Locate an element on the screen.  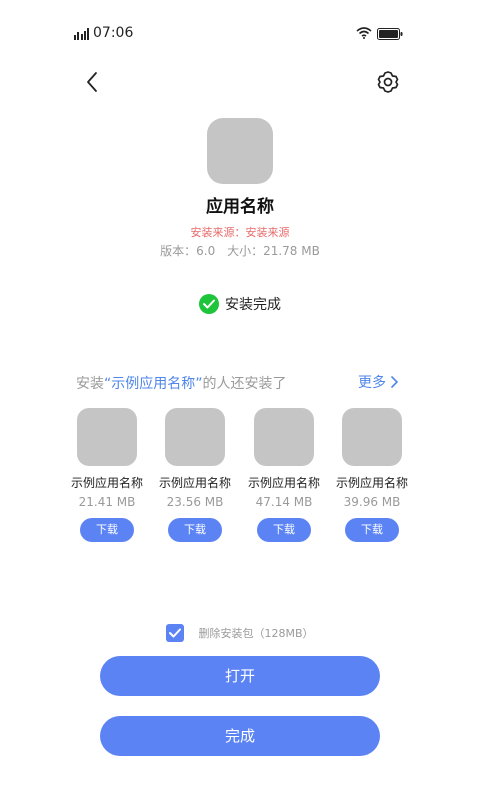
settings-button is located at coordinates (388, 82).